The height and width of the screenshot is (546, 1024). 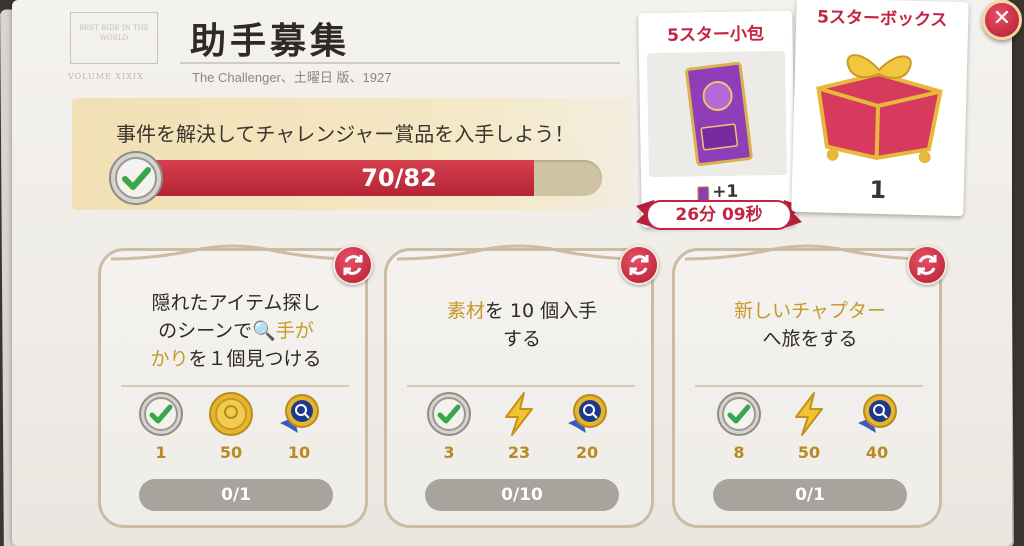 What do you see at coordinates (719, 215) in the screenshot?
I see `parcel-timer: 26分 09秒` at bounding box center [719, 215].